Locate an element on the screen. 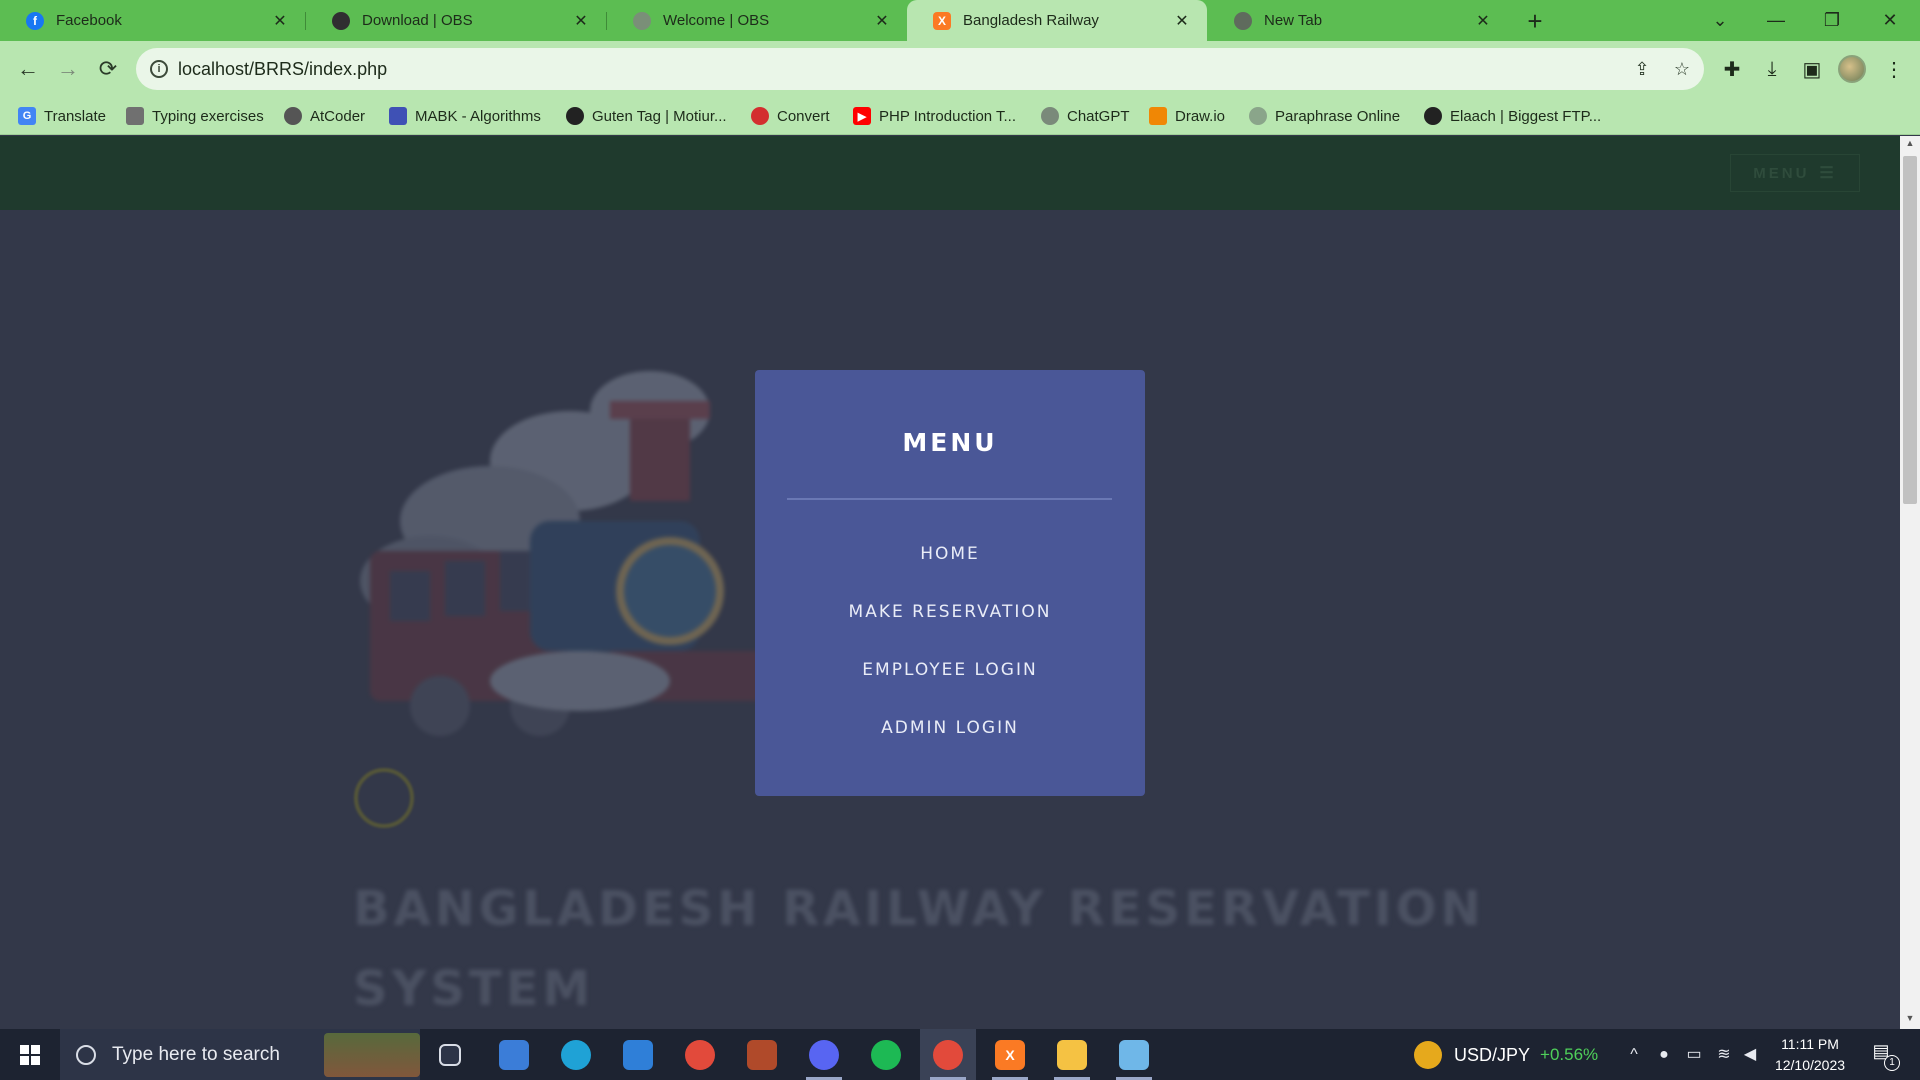 The height and width of the screenshot is (1080, 1920). task-view-icon is located at coordinates (450, 1054).